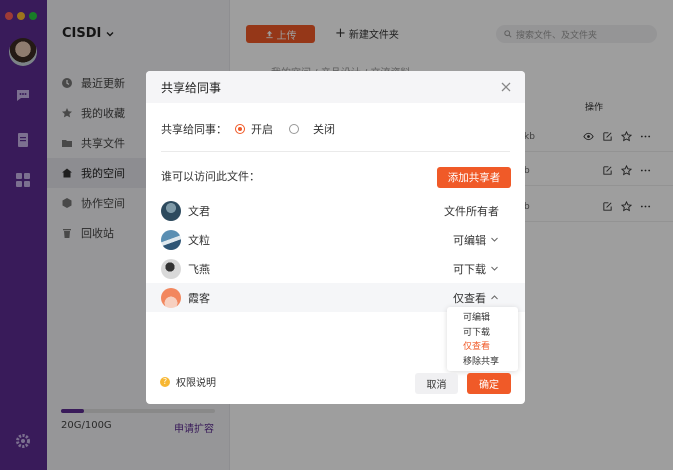 This screenshot has height=470, width=673. I want to click on member-name: 文粒, so click(199, 240).